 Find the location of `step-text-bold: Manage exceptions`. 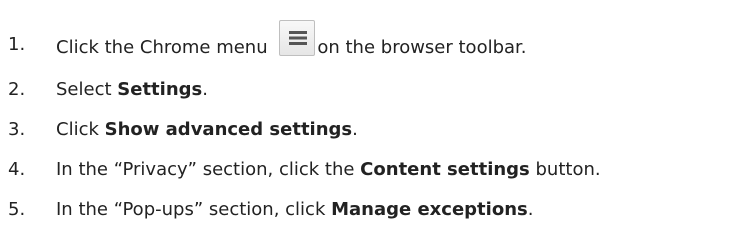

step-text-bold: Manage exceptions is located at coordinates (429, 209).